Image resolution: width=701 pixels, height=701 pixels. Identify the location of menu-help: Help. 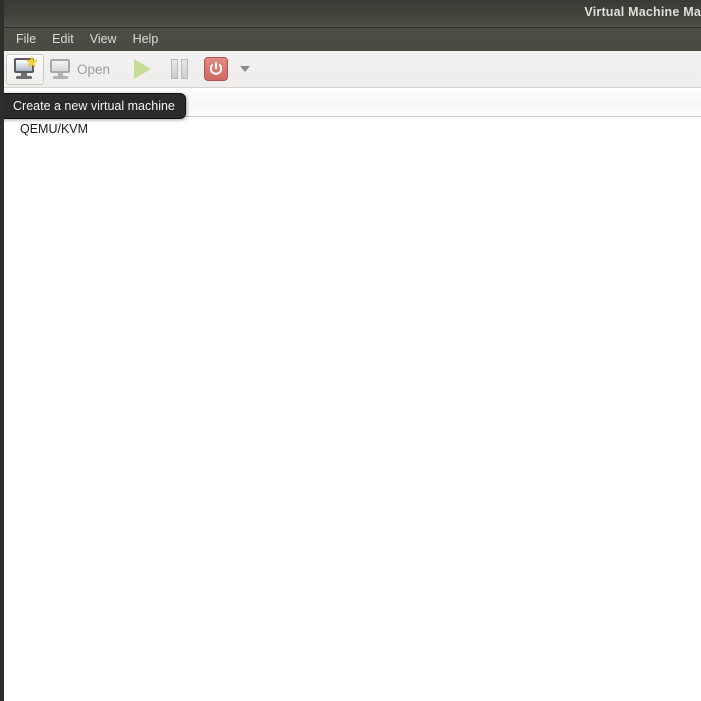
(146, 39).